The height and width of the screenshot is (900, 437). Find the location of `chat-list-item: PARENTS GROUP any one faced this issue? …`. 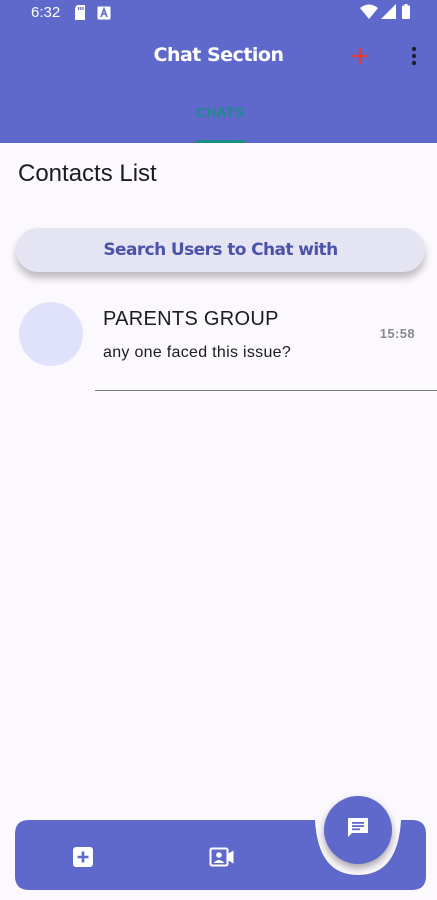

chat-list-item: PARENTS GROUP any one faced this issue? … is located at coordinates (218, 342).